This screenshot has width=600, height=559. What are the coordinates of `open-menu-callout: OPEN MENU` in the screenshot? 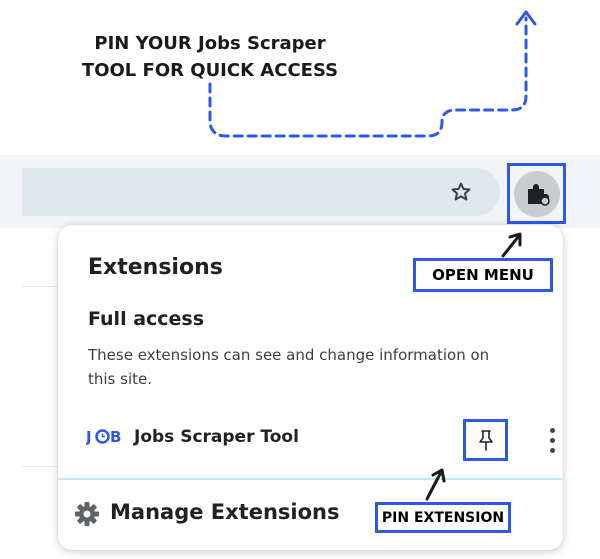 It's located at (483, 275).